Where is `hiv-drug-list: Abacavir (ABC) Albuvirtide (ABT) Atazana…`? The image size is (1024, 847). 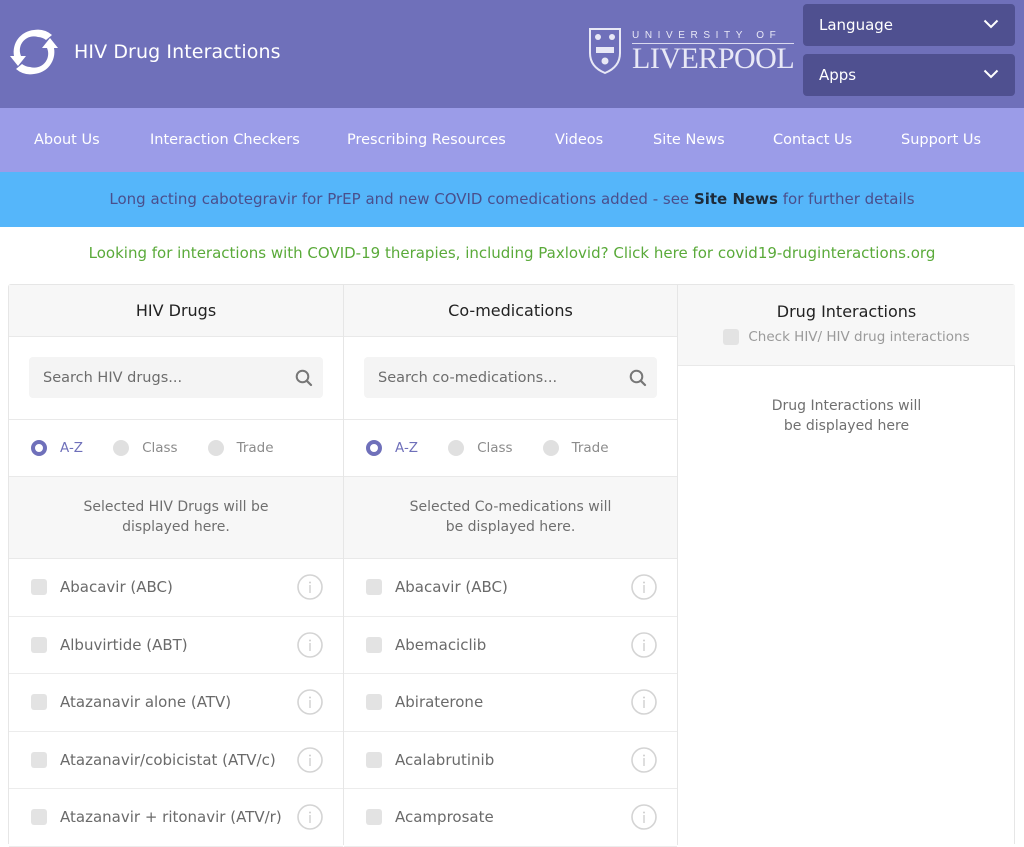 hiv-drug-list: Abacavir (ABC) Albuvirtide (ABT) Atazana… is located at coordinates (176, 703).